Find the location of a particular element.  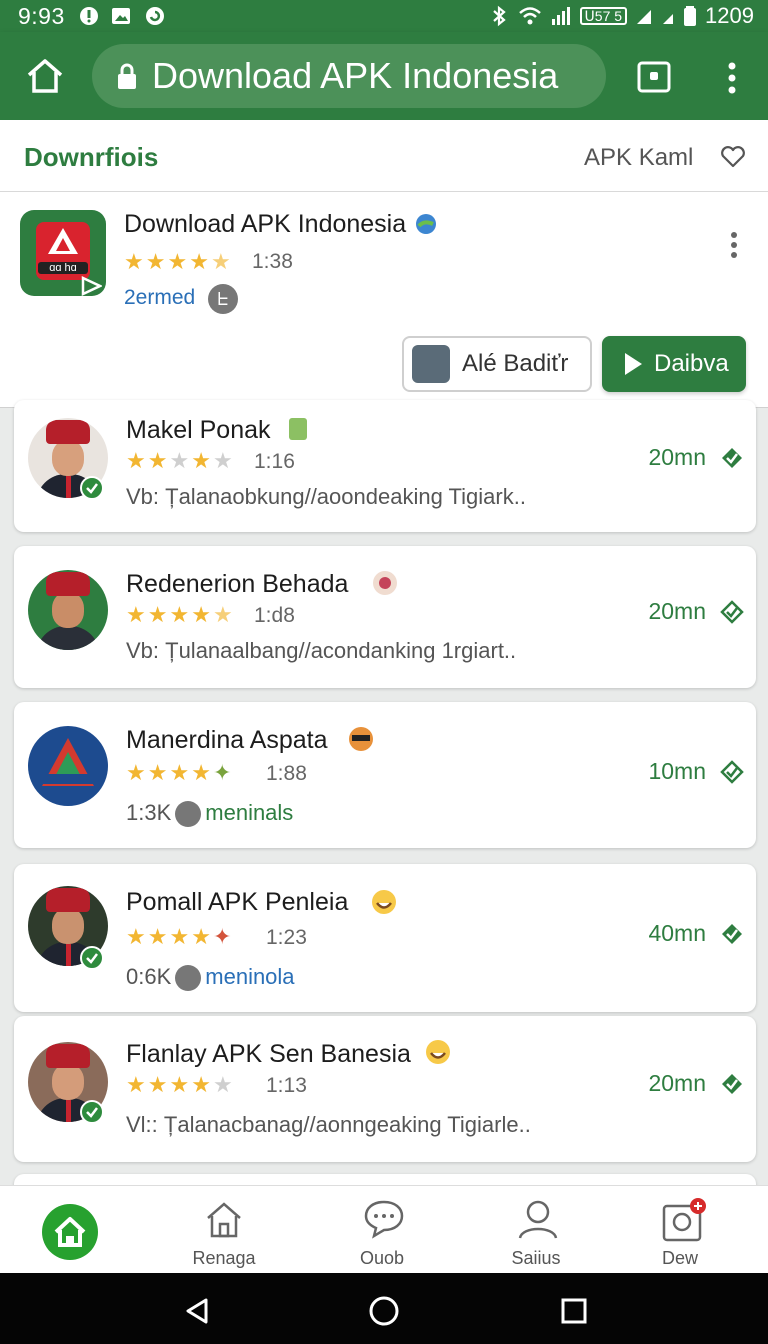

item-name: Redenerion Behada is located at coordinates (237, 584).